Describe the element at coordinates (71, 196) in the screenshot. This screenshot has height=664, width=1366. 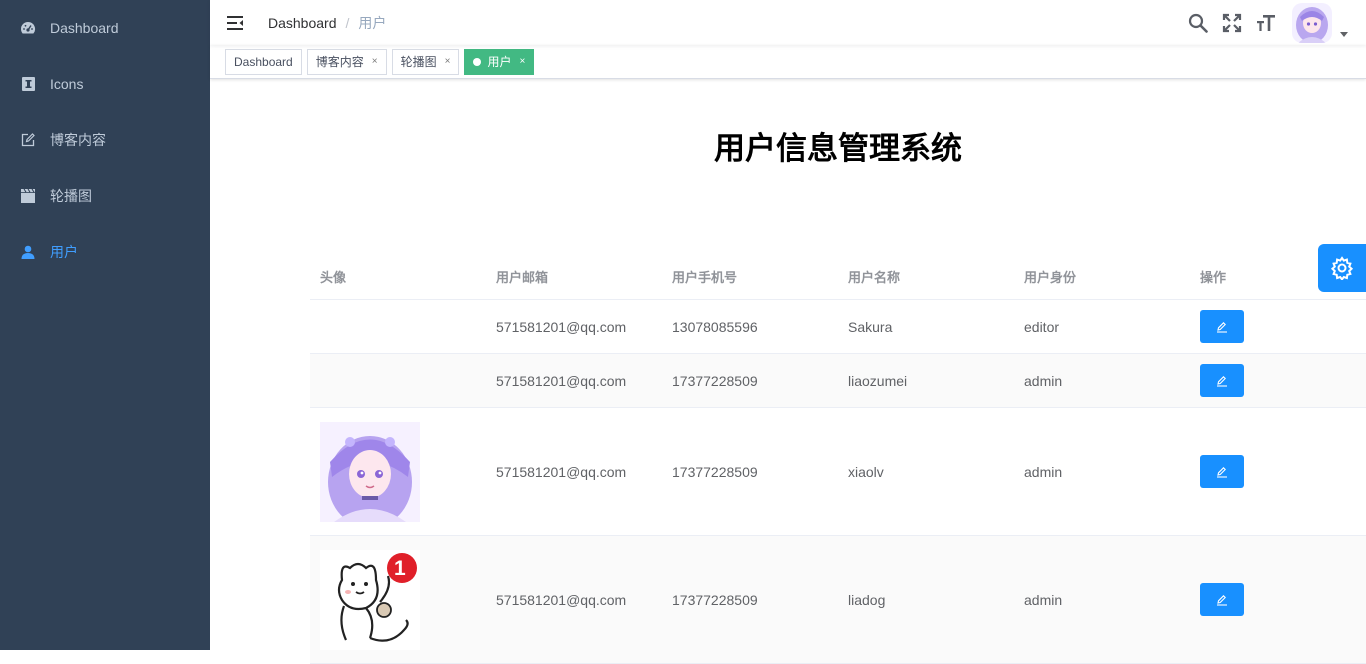
I see `sidebar-item-label: 轮播图` at that location.